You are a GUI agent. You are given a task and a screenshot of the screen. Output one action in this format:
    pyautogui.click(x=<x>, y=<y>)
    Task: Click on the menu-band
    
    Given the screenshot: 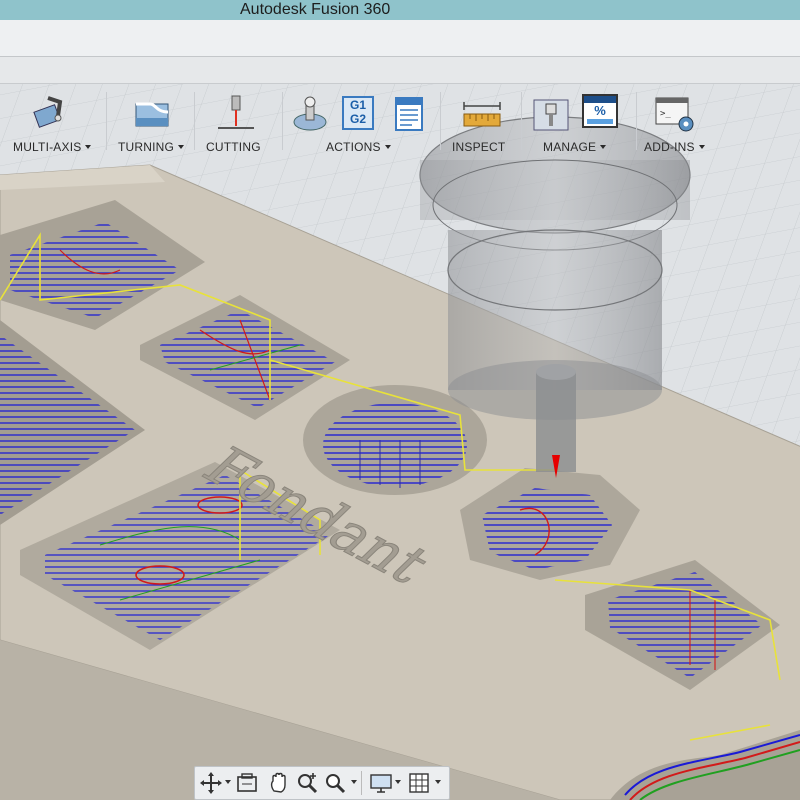 What is the action you would take?
    pyautogui.click(x=400, y=38)
    